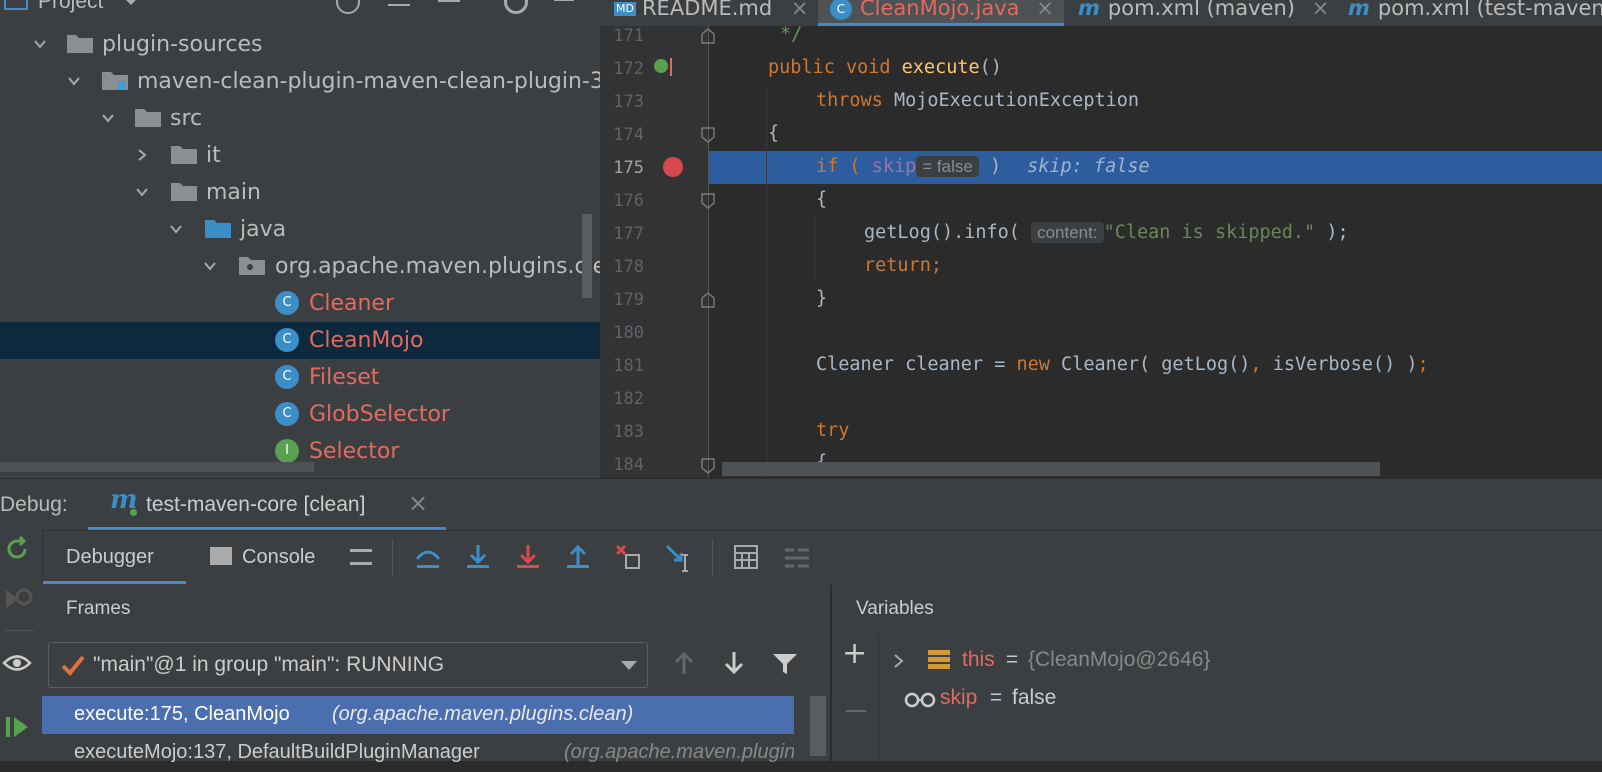  What do you see at coordinates (628, 557) in the screenshot?
I see `drop-frame-icon` at bounding box center [628, 557].